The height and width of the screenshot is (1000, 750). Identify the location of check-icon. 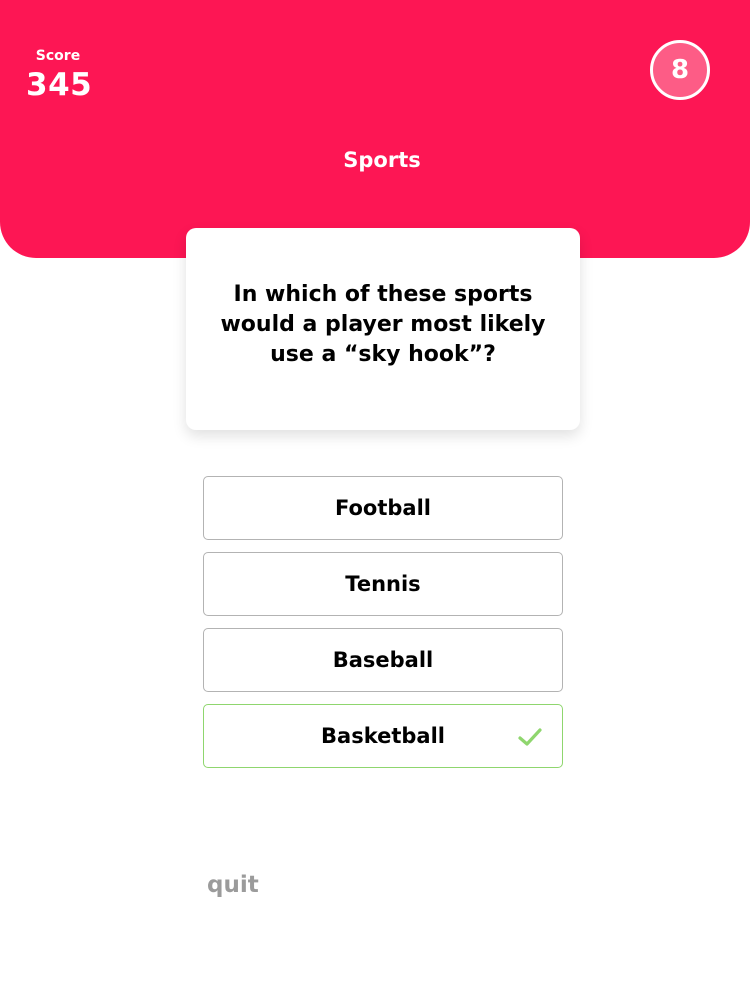
(530, 737).